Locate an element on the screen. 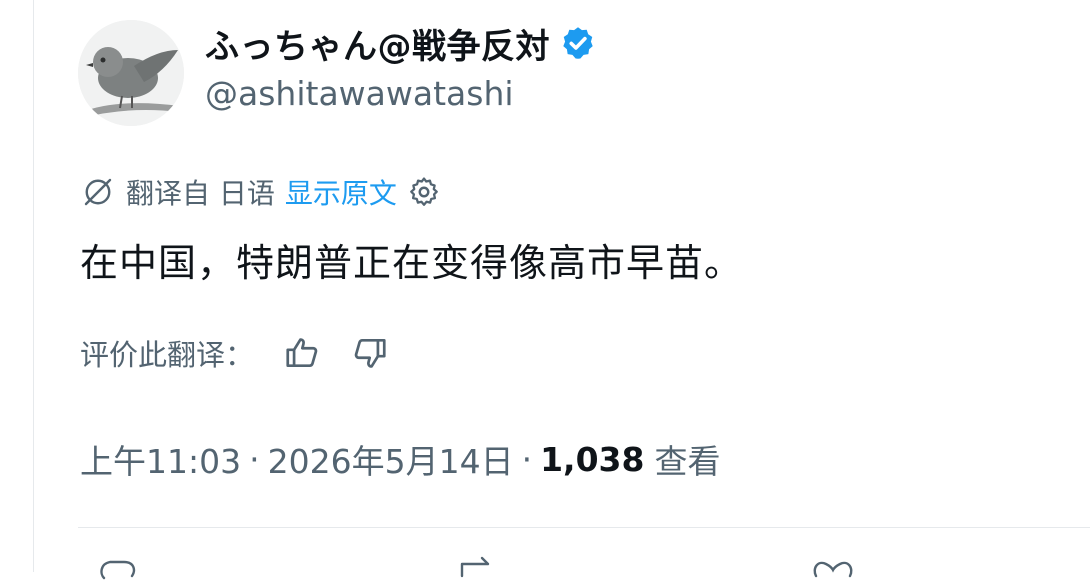 The image size is (1090, 586). bird-avatar-icon is located at coordinates (131, 73).